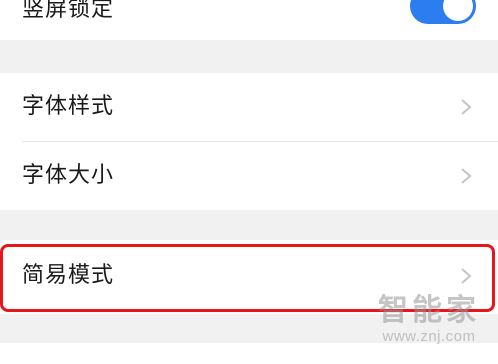  Describe the element at coordinates (68, 11) in the screenshot. I see `setting-label-rotation-lock: 竖屏锁定` at that location.